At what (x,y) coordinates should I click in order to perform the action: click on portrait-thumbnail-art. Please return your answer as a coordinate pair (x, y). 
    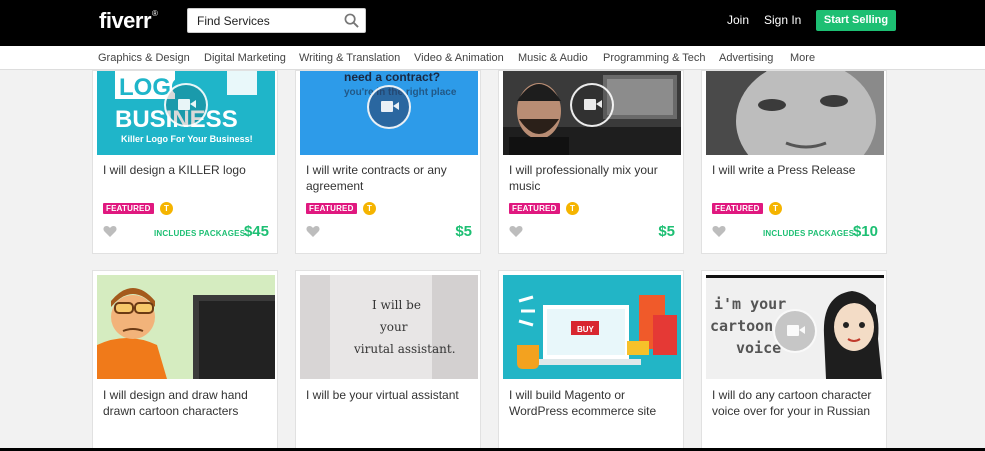
    Looking at the image, I should click on (795, 113).